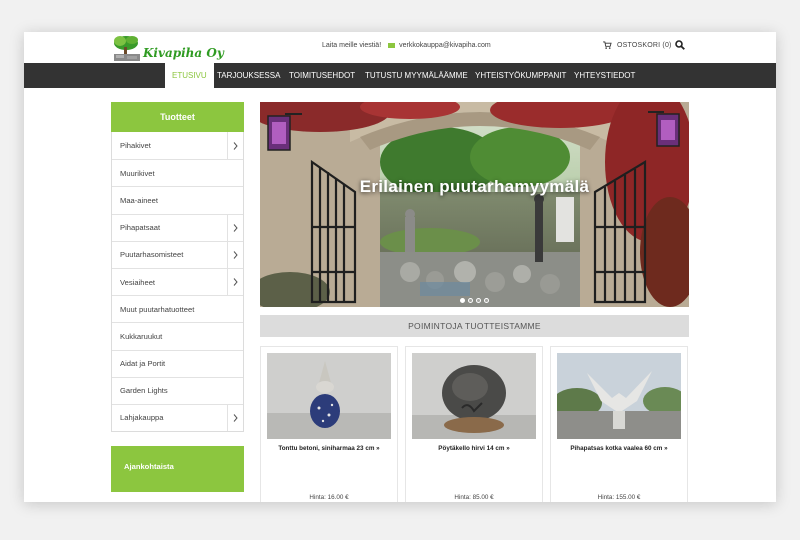 The width and height of the screenshot is (800, 540). Describe the element at coordinates (143, 364) in the screenshot. I see `sidebar-item-label: Aidat ja Portit` at that location.